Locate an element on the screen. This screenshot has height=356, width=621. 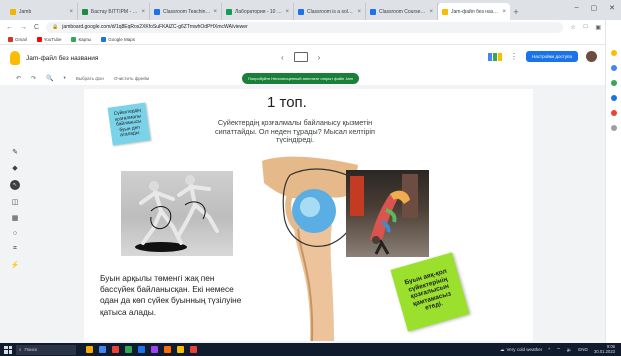
tab-title: Classroom Courses БІТТІРМ - is located at coordinates (403, 11).